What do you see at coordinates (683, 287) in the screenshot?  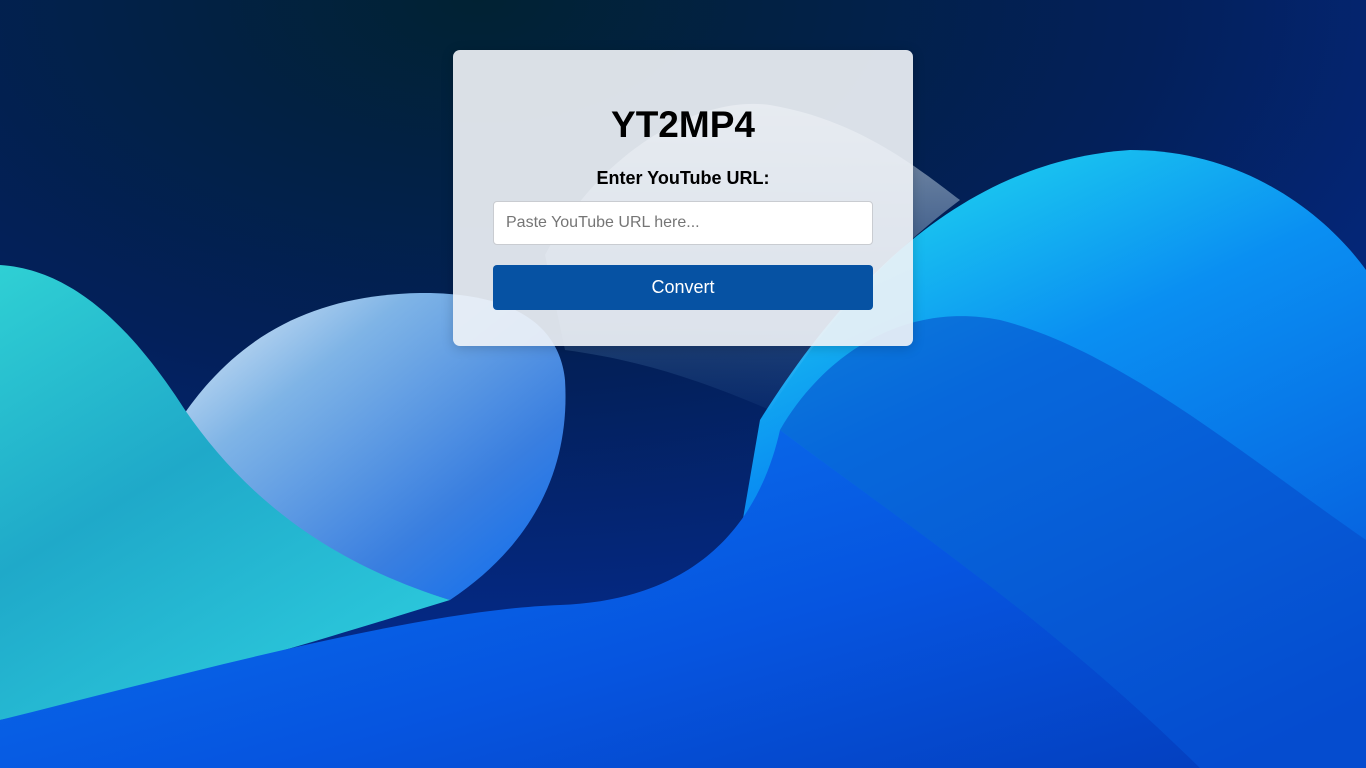 I see `convert-button: Convert` at bounding box center [683, 287].